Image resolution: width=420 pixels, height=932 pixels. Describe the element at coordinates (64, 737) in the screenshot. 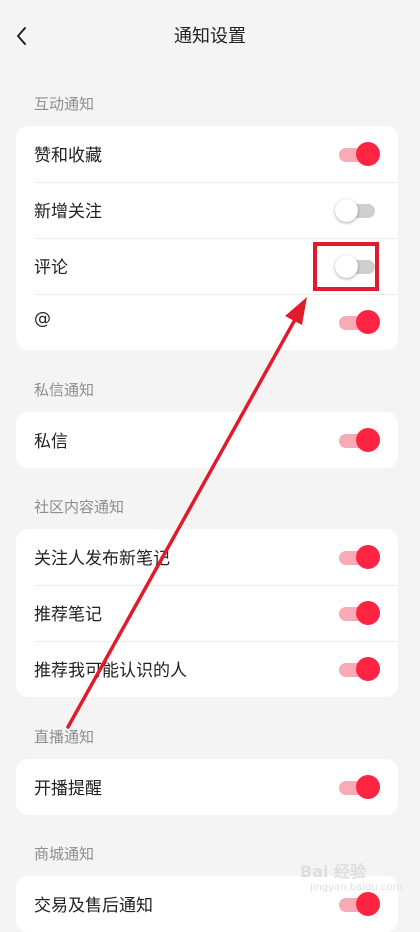

I see `section-title-live: 直播通知` at that location.